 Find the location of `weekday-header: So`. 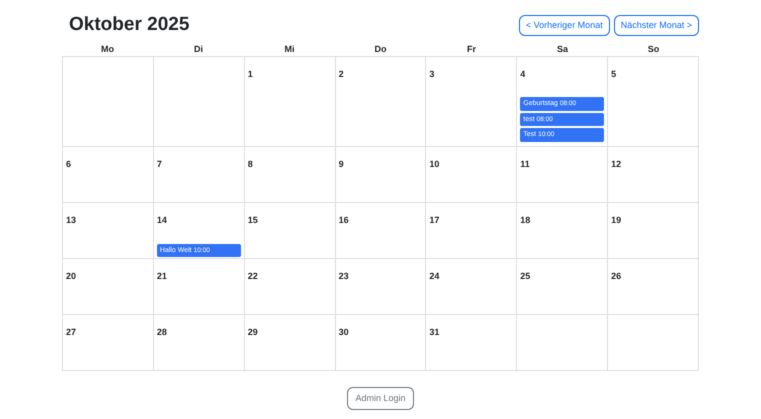

weekday-header: So is located at coordinates (654, 49).